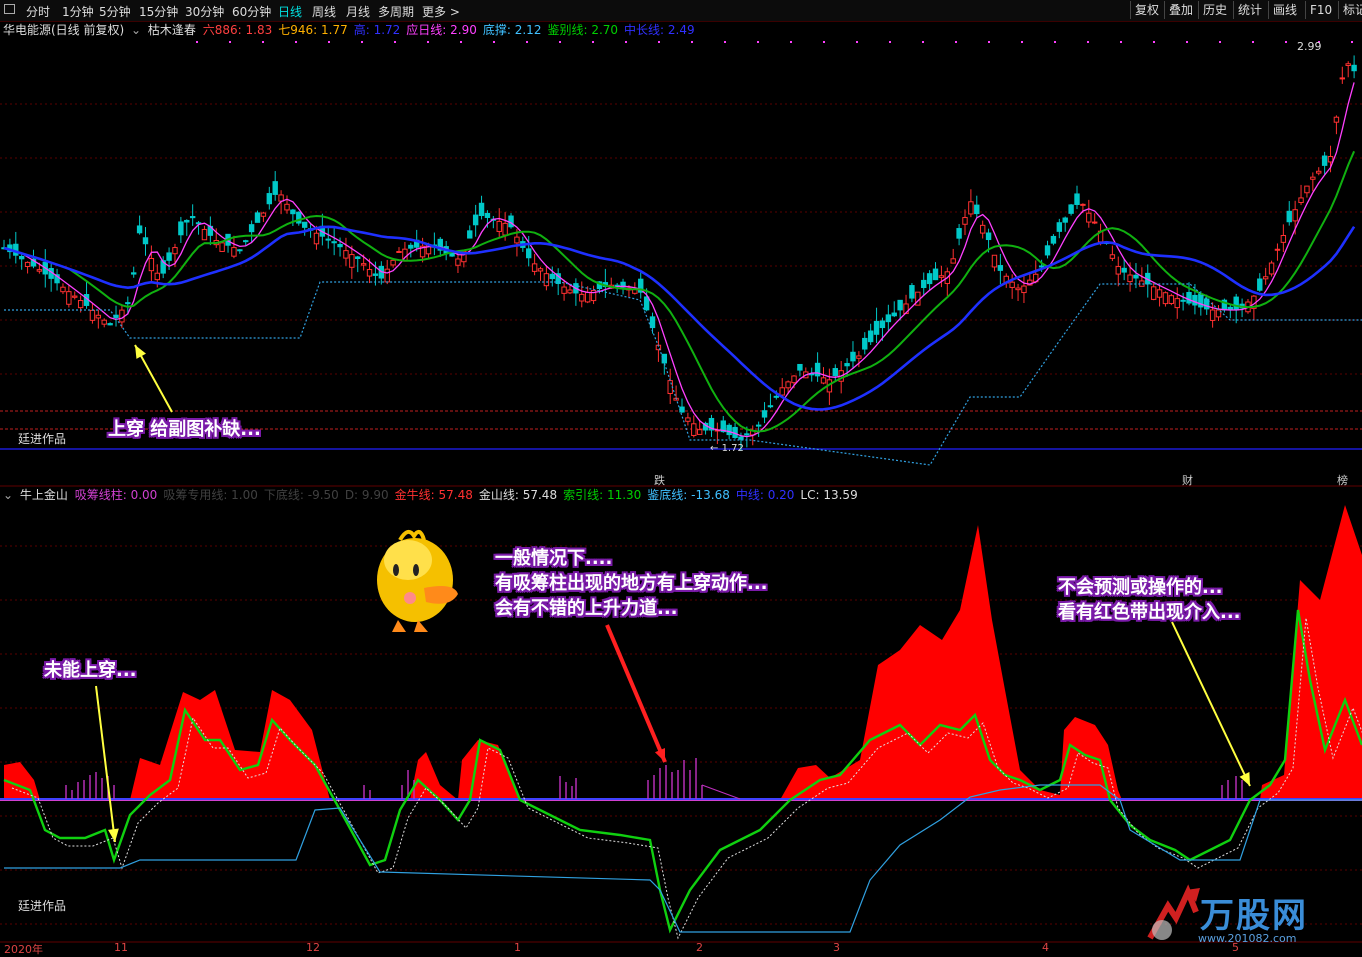  I want to click on marker-die: 跌, so click(659, 480).